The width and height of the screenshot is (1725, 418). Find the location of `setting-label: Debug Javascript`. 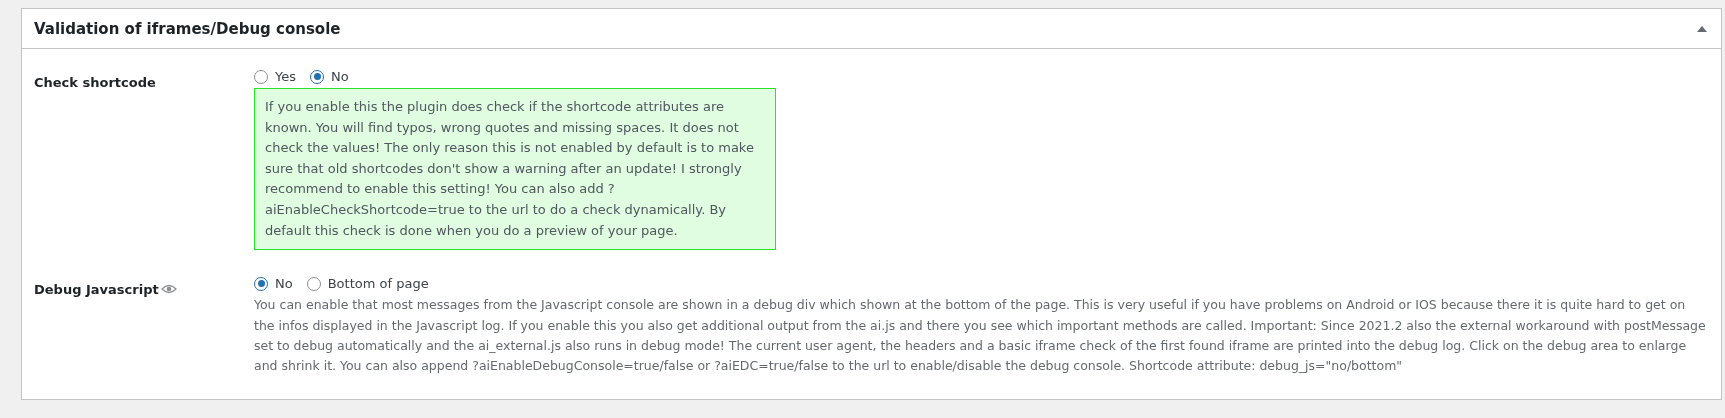

setting-label: Debug Javascript is located at coordinates (96, 290).